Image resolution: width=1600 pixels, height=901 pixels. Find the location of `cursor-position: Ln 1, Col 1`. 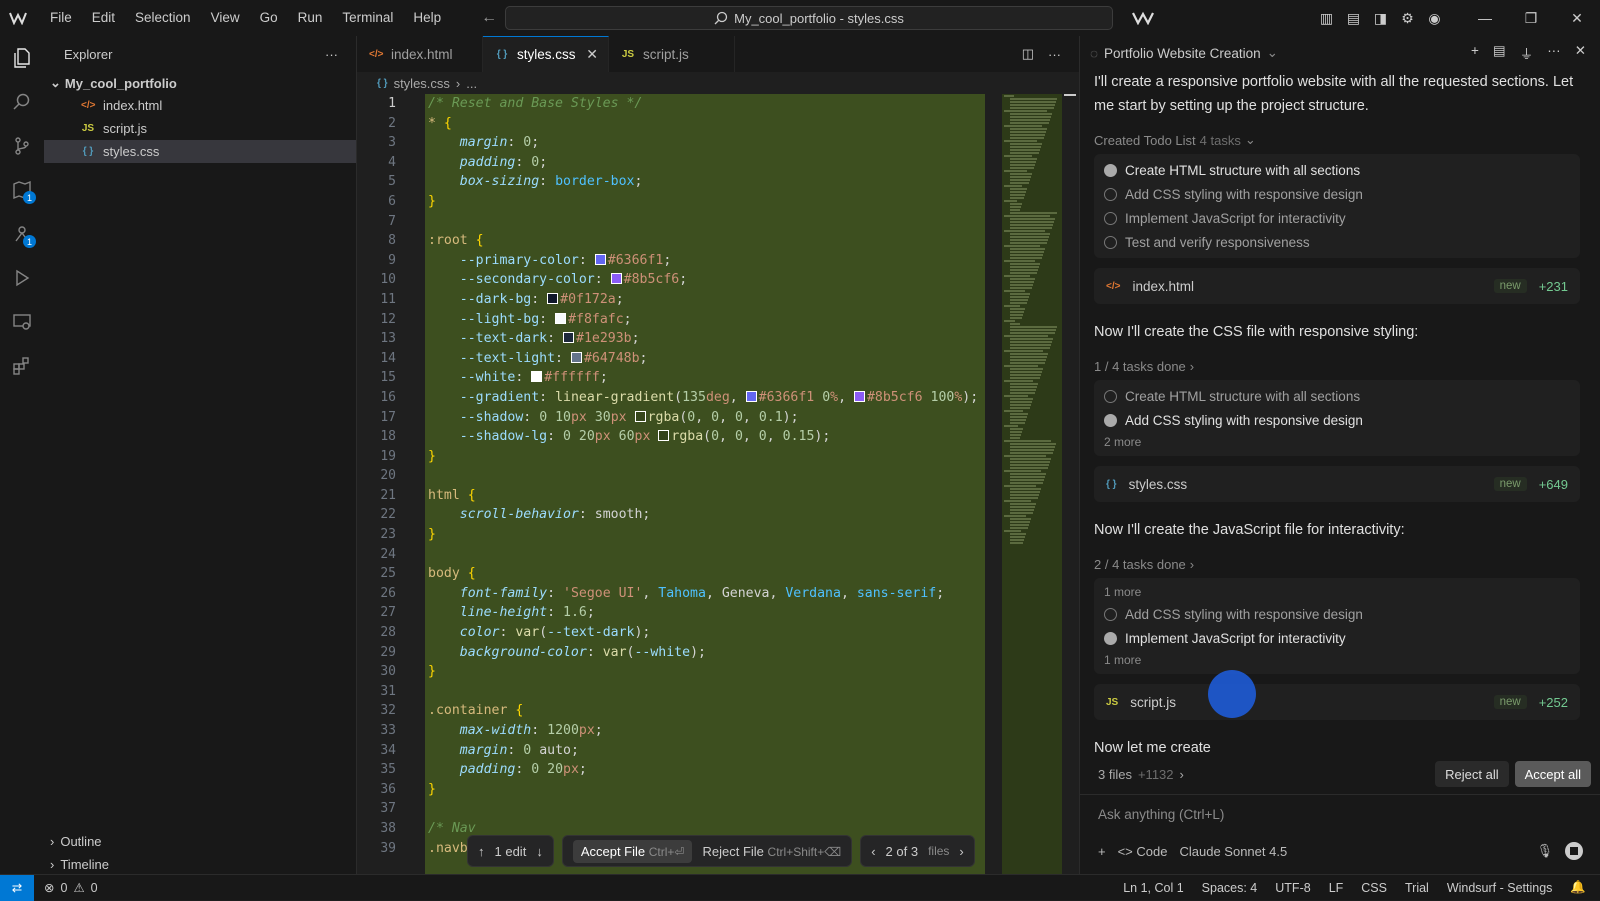

cursor-position: Ln 1, Col 1 is located at coordinates (1153, 888).